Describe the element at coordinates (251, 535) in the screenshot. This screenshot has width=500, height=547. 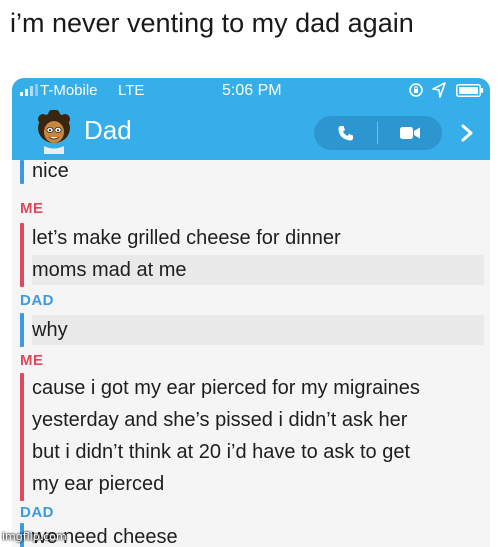
I see `message-group: we need cheese` at that location.